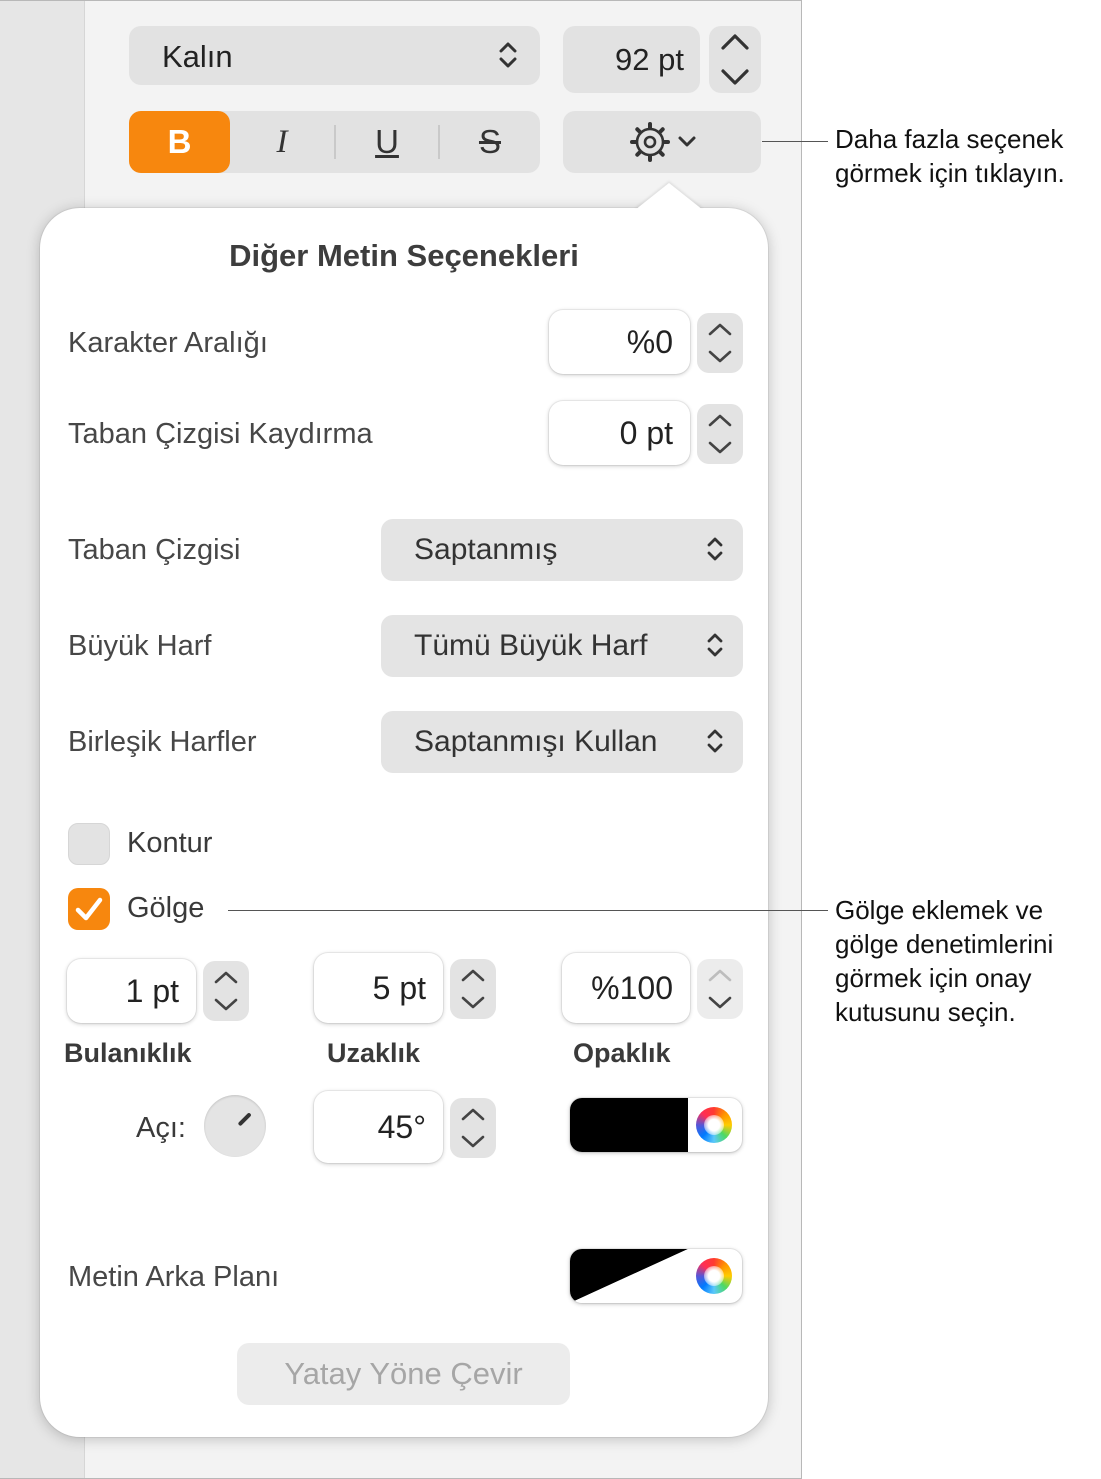 The width and height of the screenshot is (1101, 1479). I want to click on callout-line-text: Daha fazla seçenek, so click(949, 139).